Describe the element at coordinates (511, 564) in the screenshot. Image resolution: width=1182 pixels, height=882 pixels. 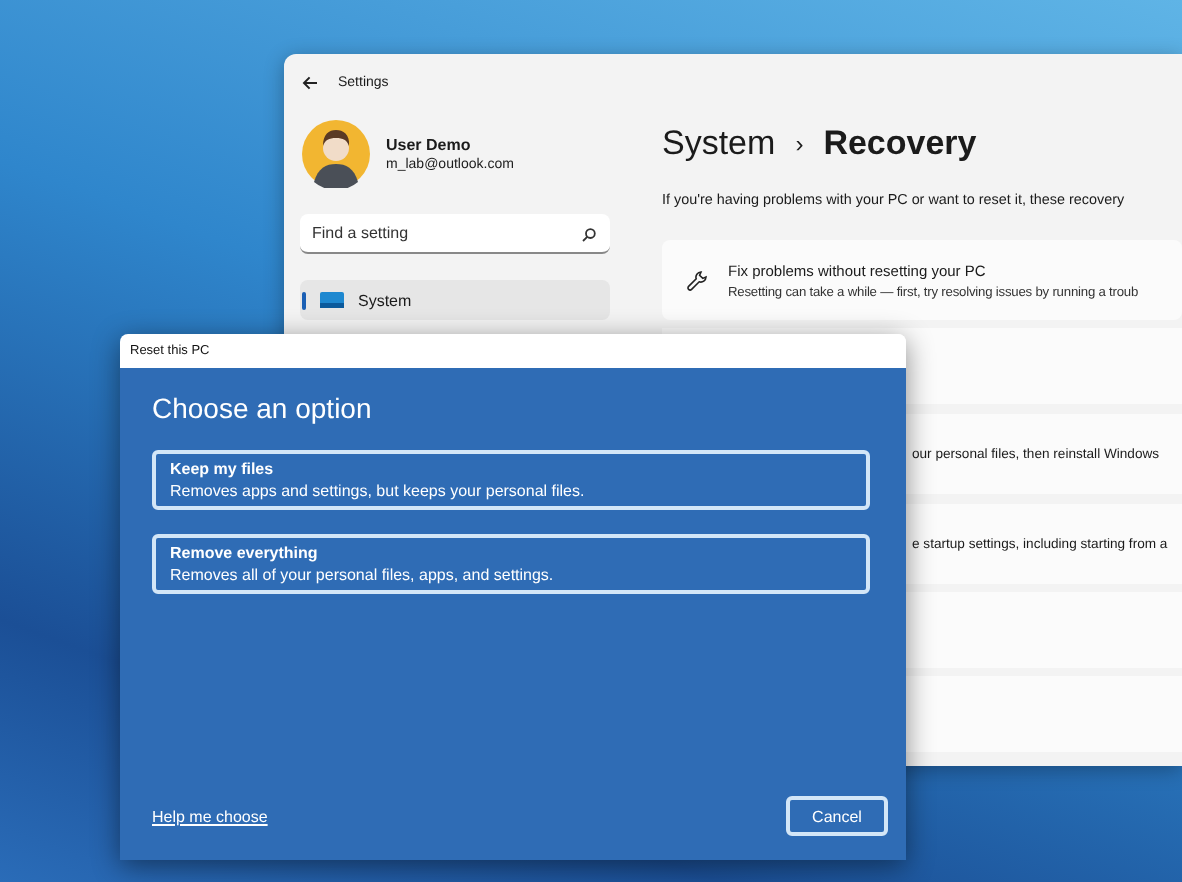
I see `option-button: Remove everything Removes all of your personal files, apps, and settings.` at that location.